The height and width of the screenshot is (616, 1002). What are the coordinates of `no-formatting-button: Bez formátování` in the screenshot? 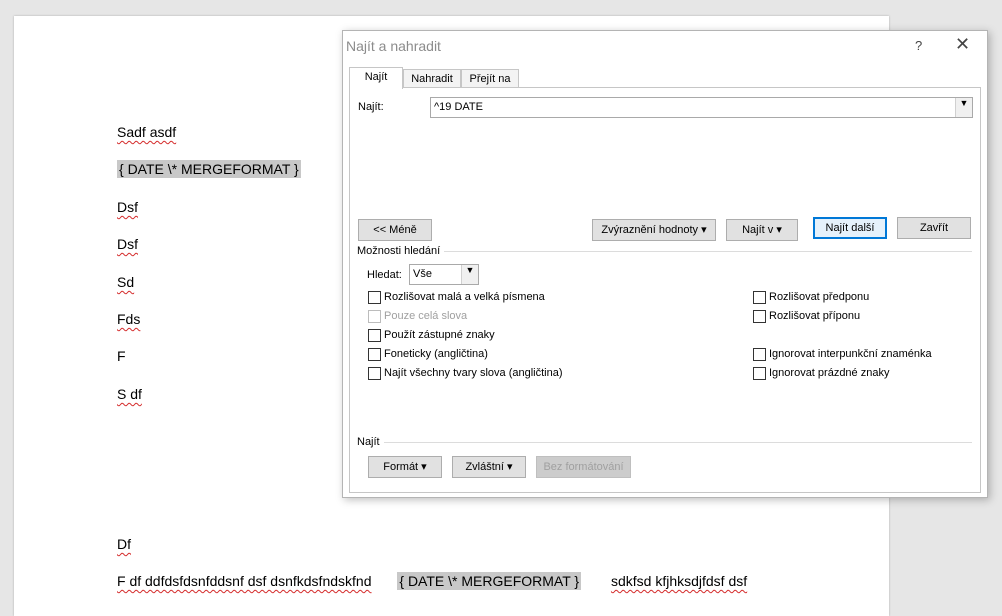 It's located at (583, 467).